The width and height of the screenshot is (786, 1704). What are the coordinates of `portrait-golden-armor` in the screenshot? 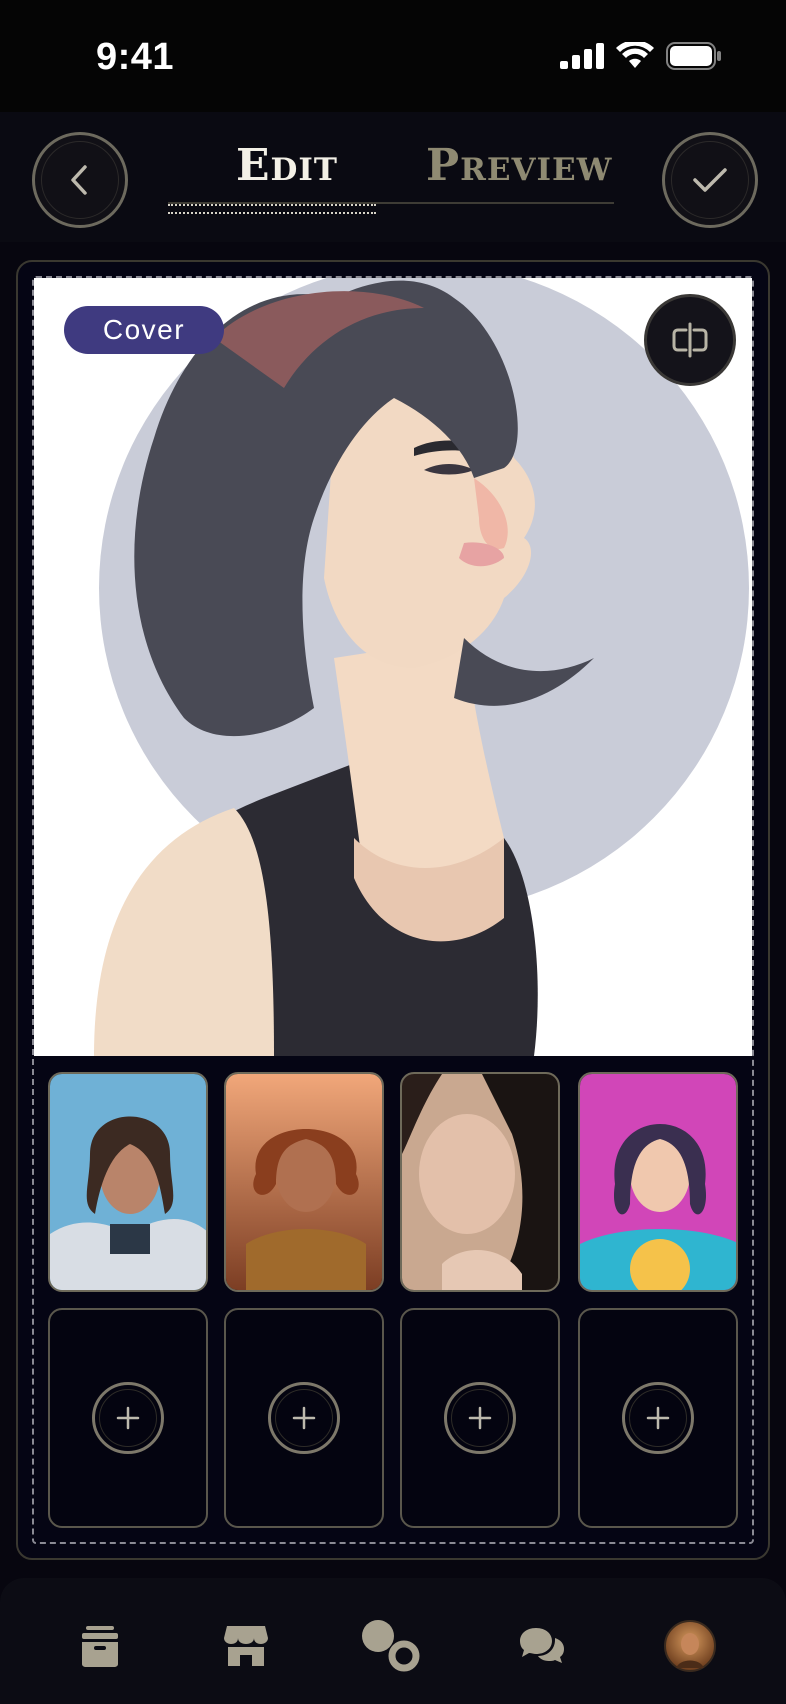 It's located at (304, 1182).